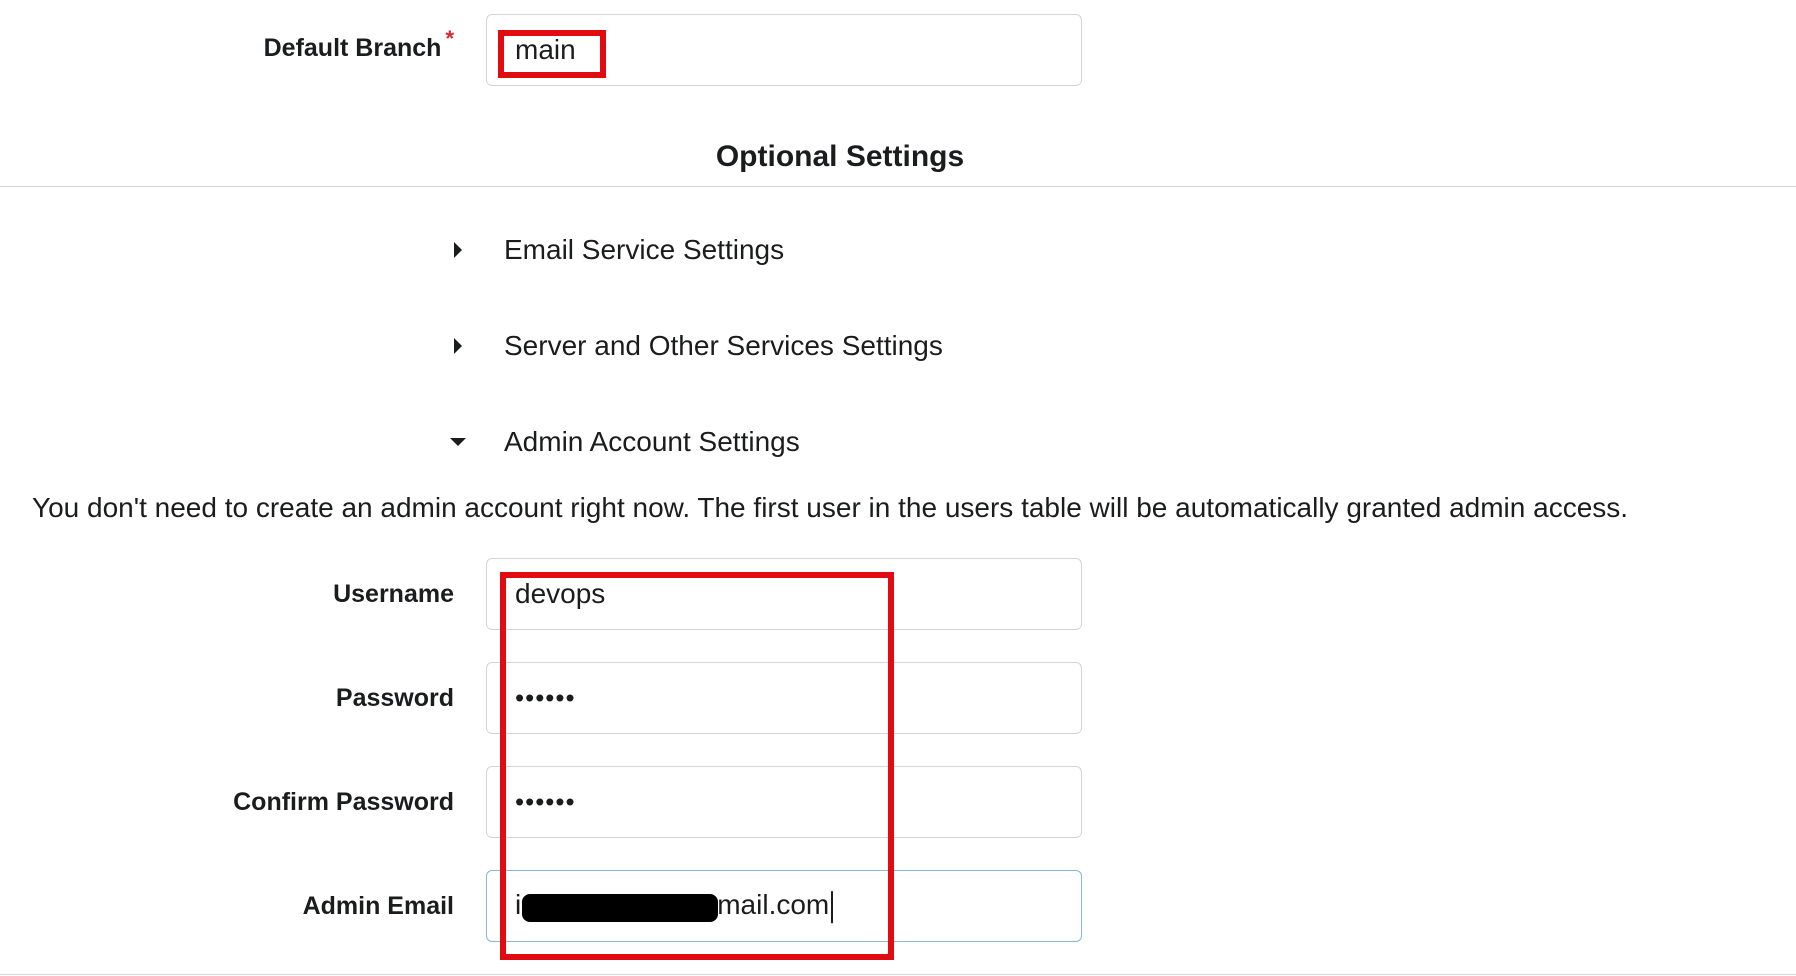 The height and width of the screenshot is (976, 1796). What do you see at coordinates (394, 698) in the screenshot?
I see `password-label: Password` at bounding box center [394, 698].